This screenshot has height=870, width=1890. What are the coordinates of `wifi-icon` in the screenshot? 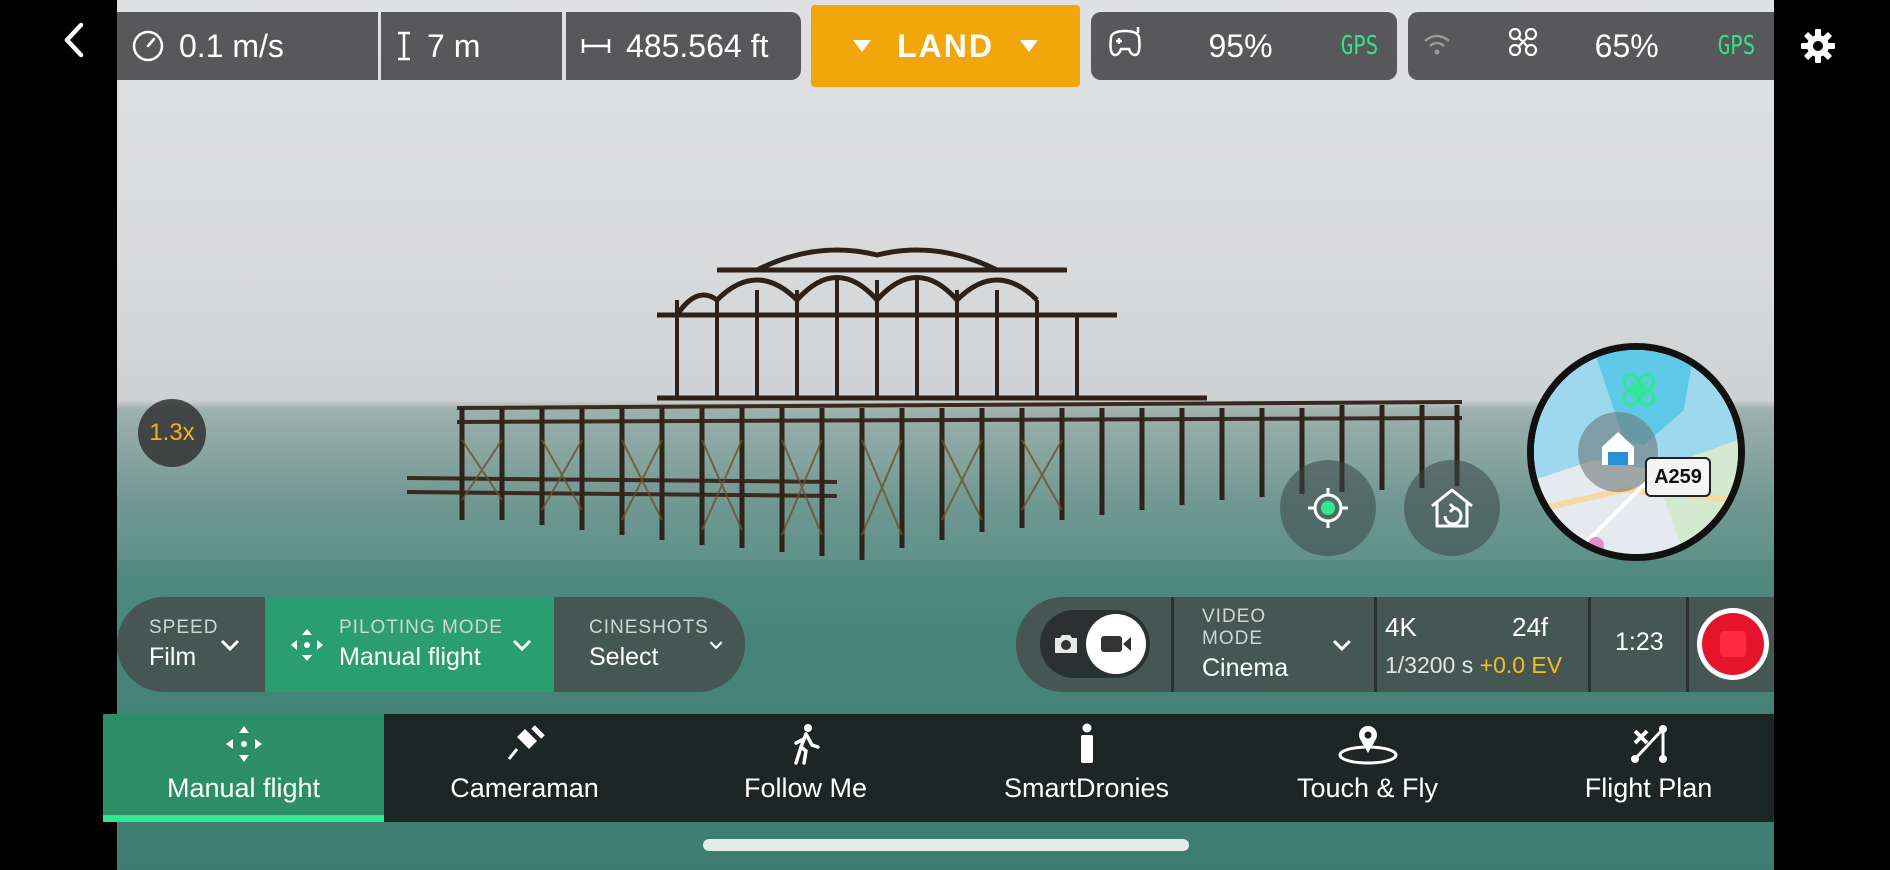 It's located at (1437, 46).